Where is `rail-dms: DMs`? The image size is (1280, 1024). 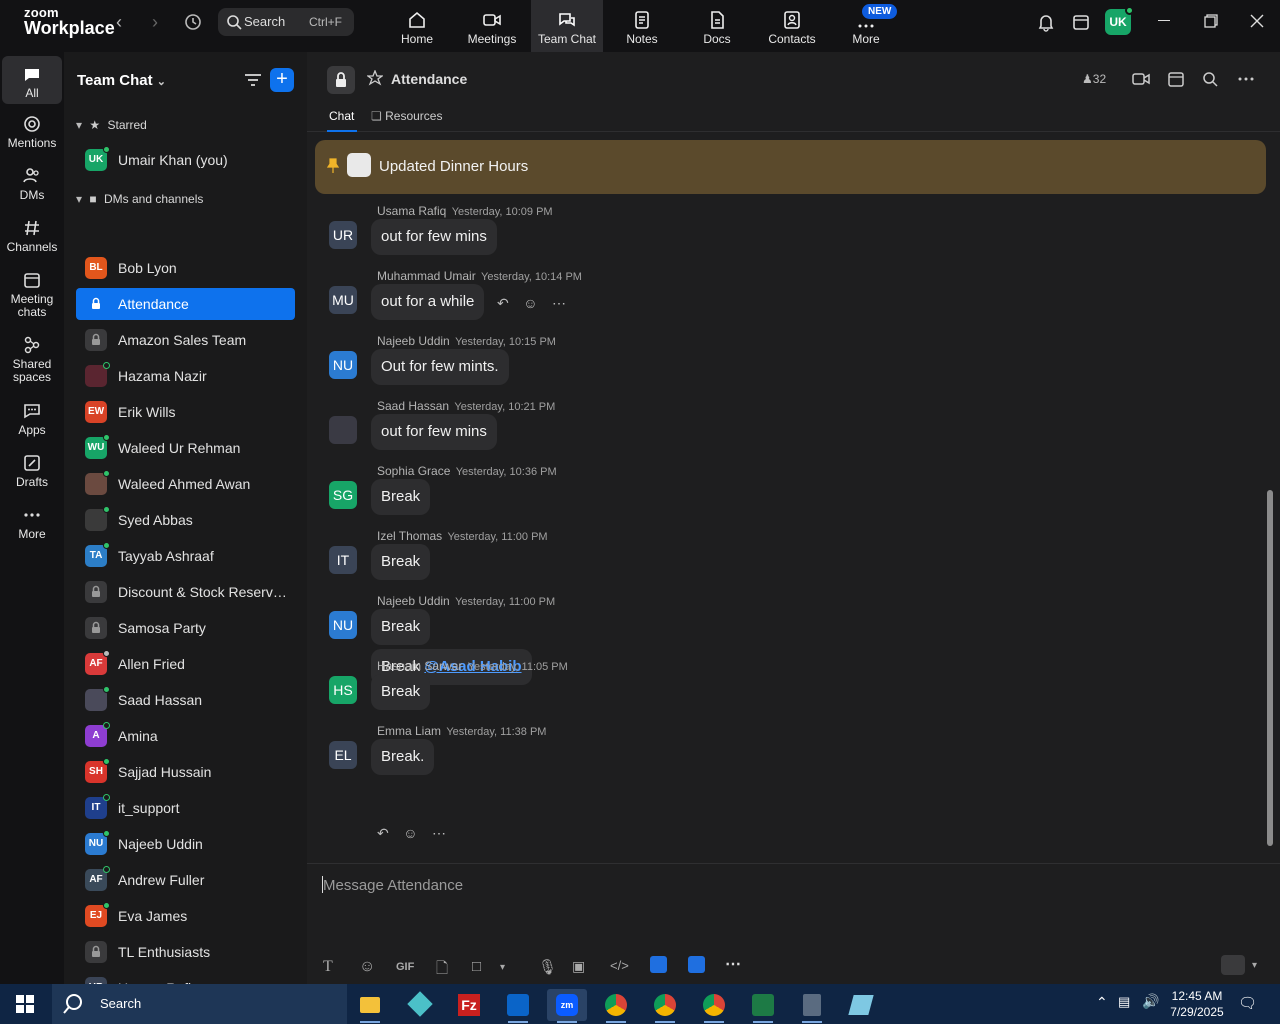 rail-dms: DMs is located at coordinates (32, 184).